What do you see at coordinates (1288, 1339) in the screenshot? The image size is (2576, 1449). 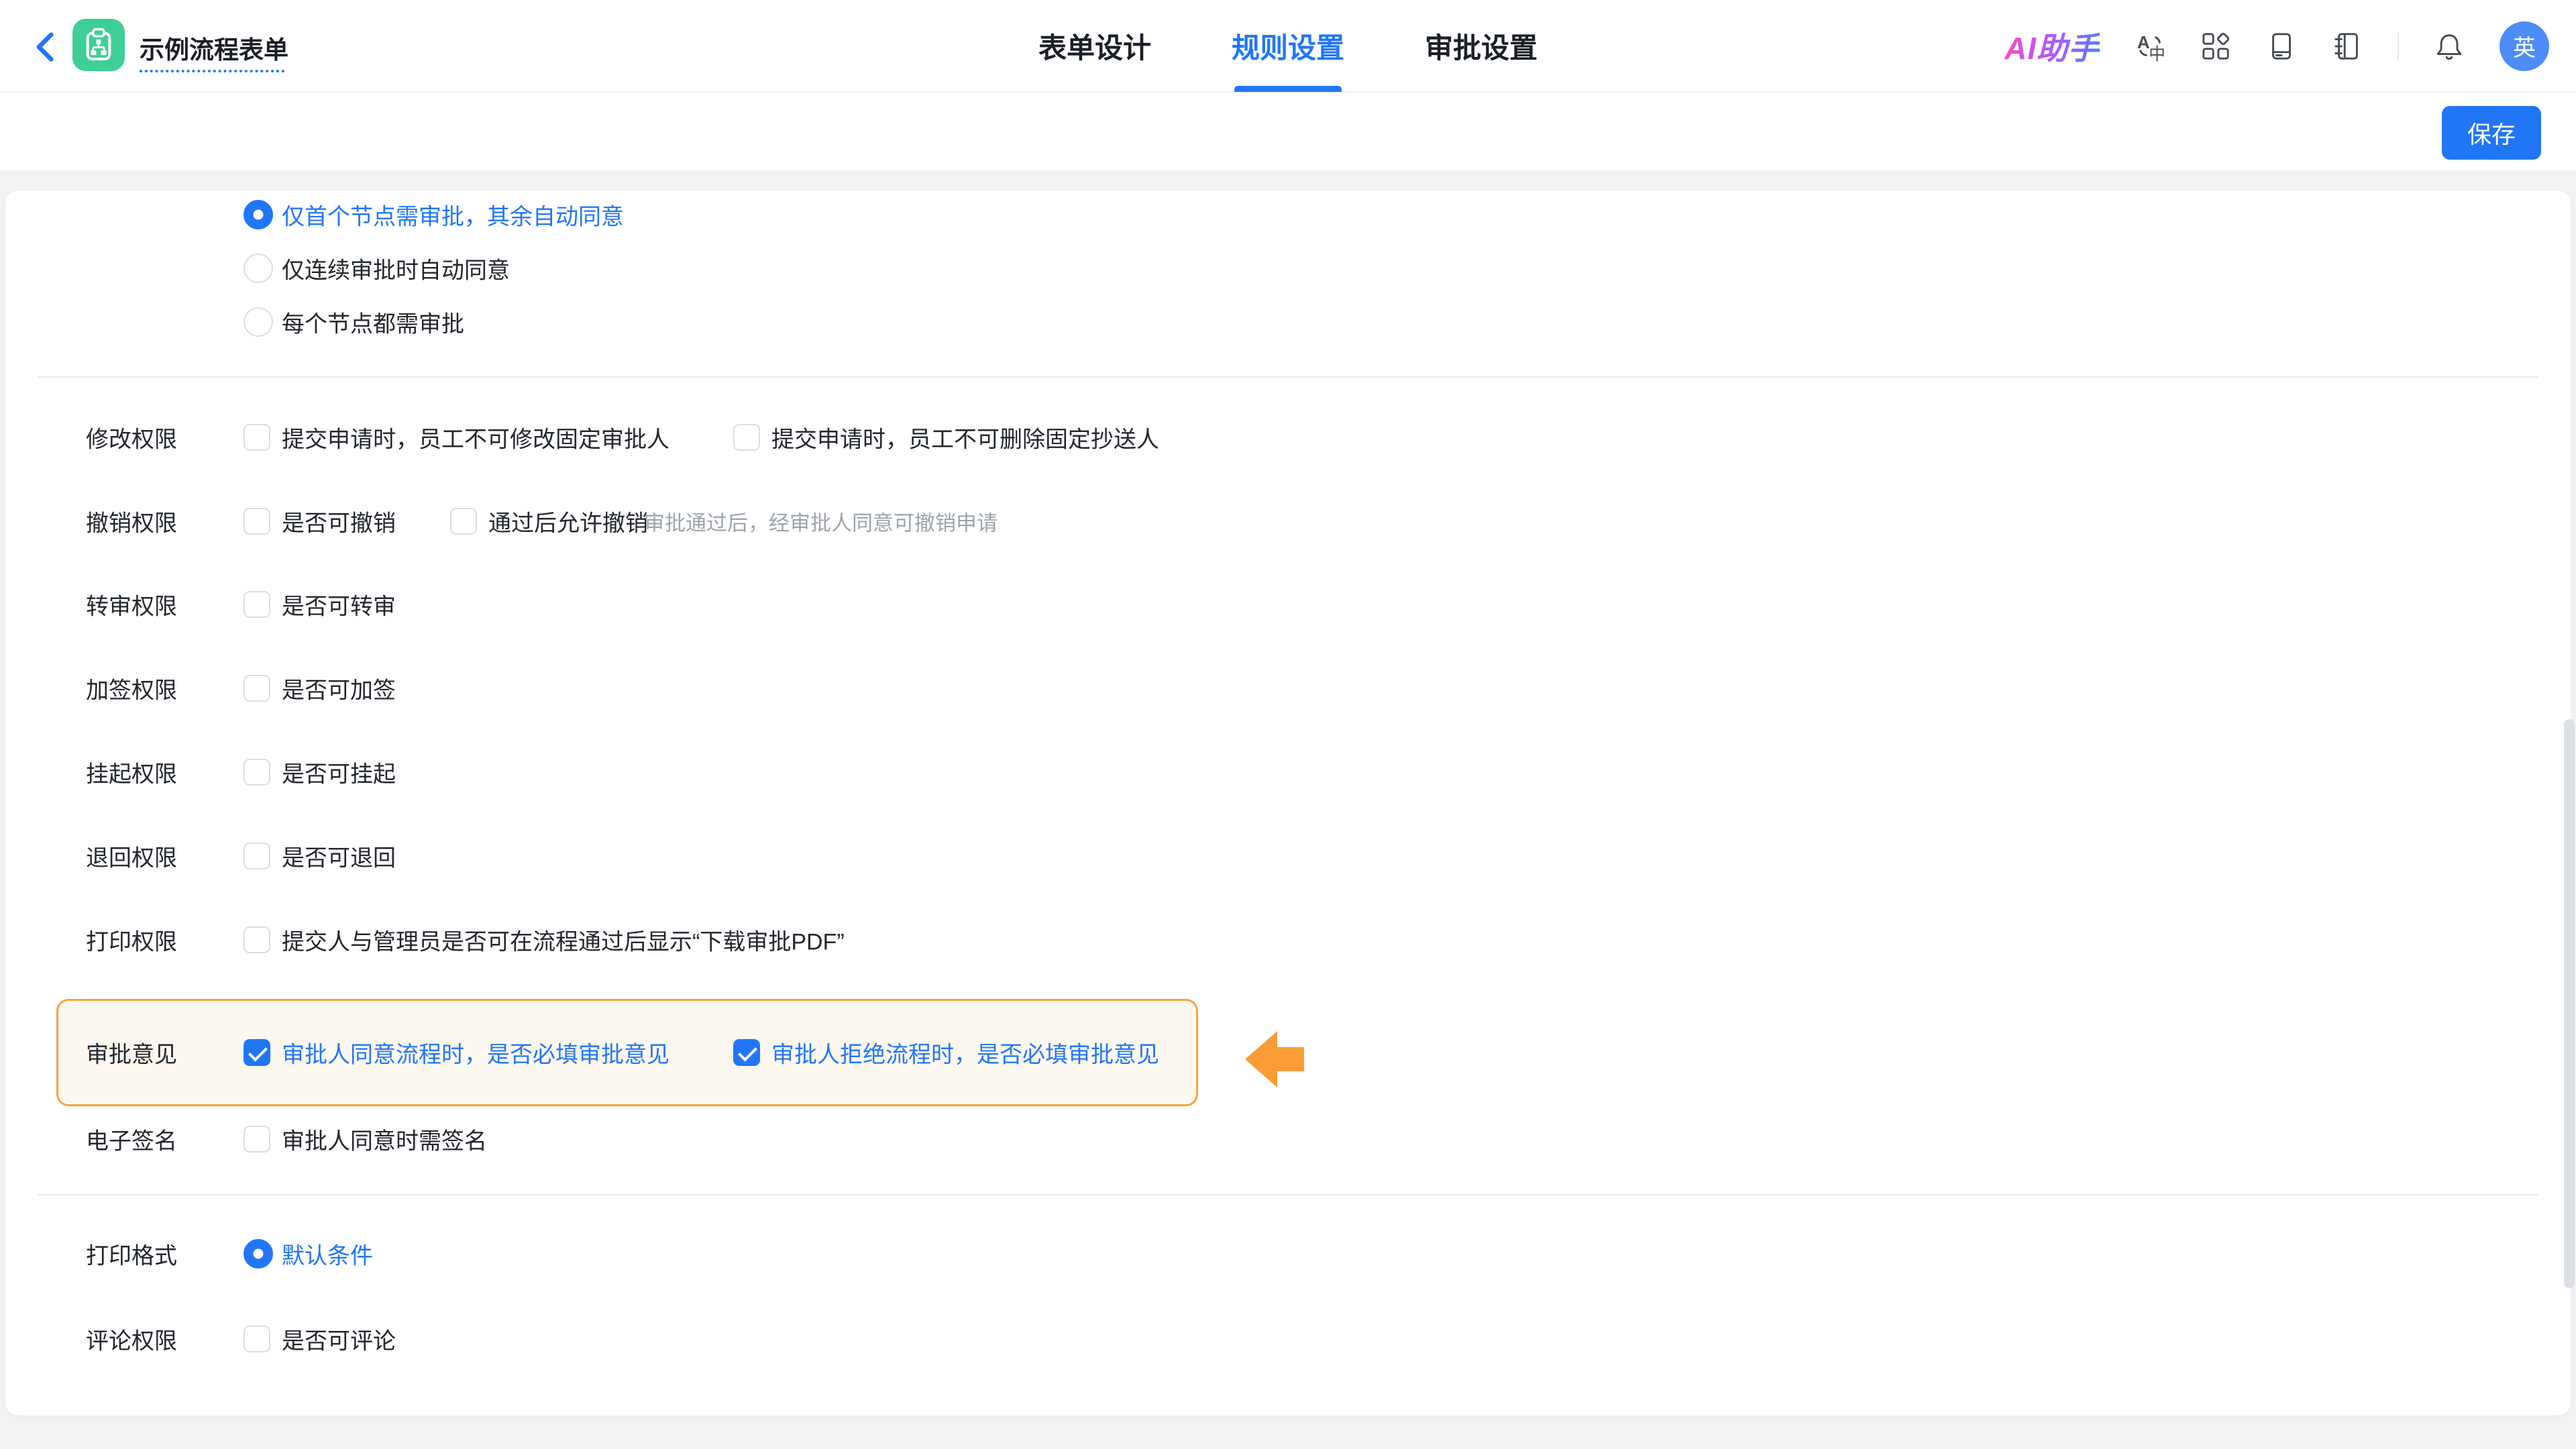 I see `row-comment-permission: 评论权限 是否可评论` at bounding box center [1288, 1339].